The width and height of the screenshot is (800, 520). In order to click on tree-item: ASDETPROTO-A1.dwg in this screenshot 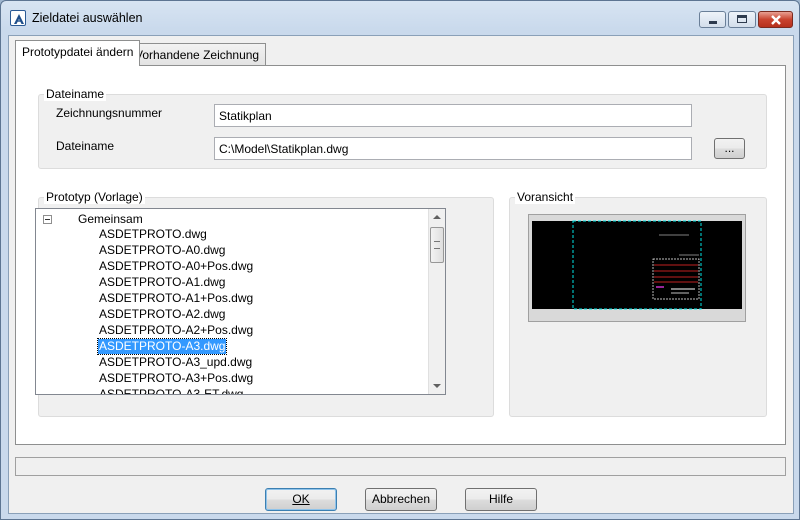, I will do `click(162, 282)`.